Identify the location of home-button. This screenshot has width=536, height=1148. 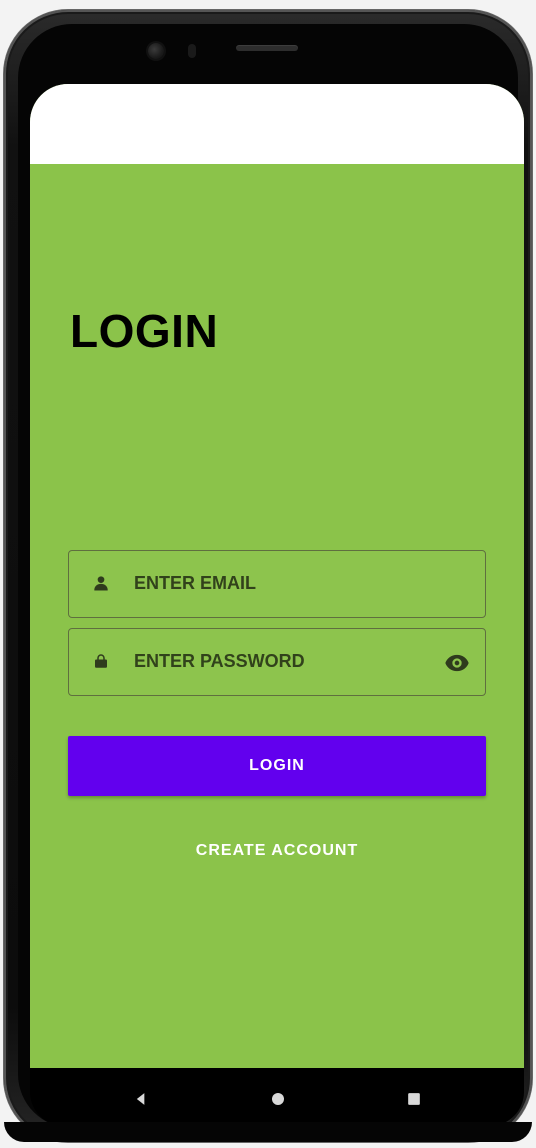
(278, 1099).